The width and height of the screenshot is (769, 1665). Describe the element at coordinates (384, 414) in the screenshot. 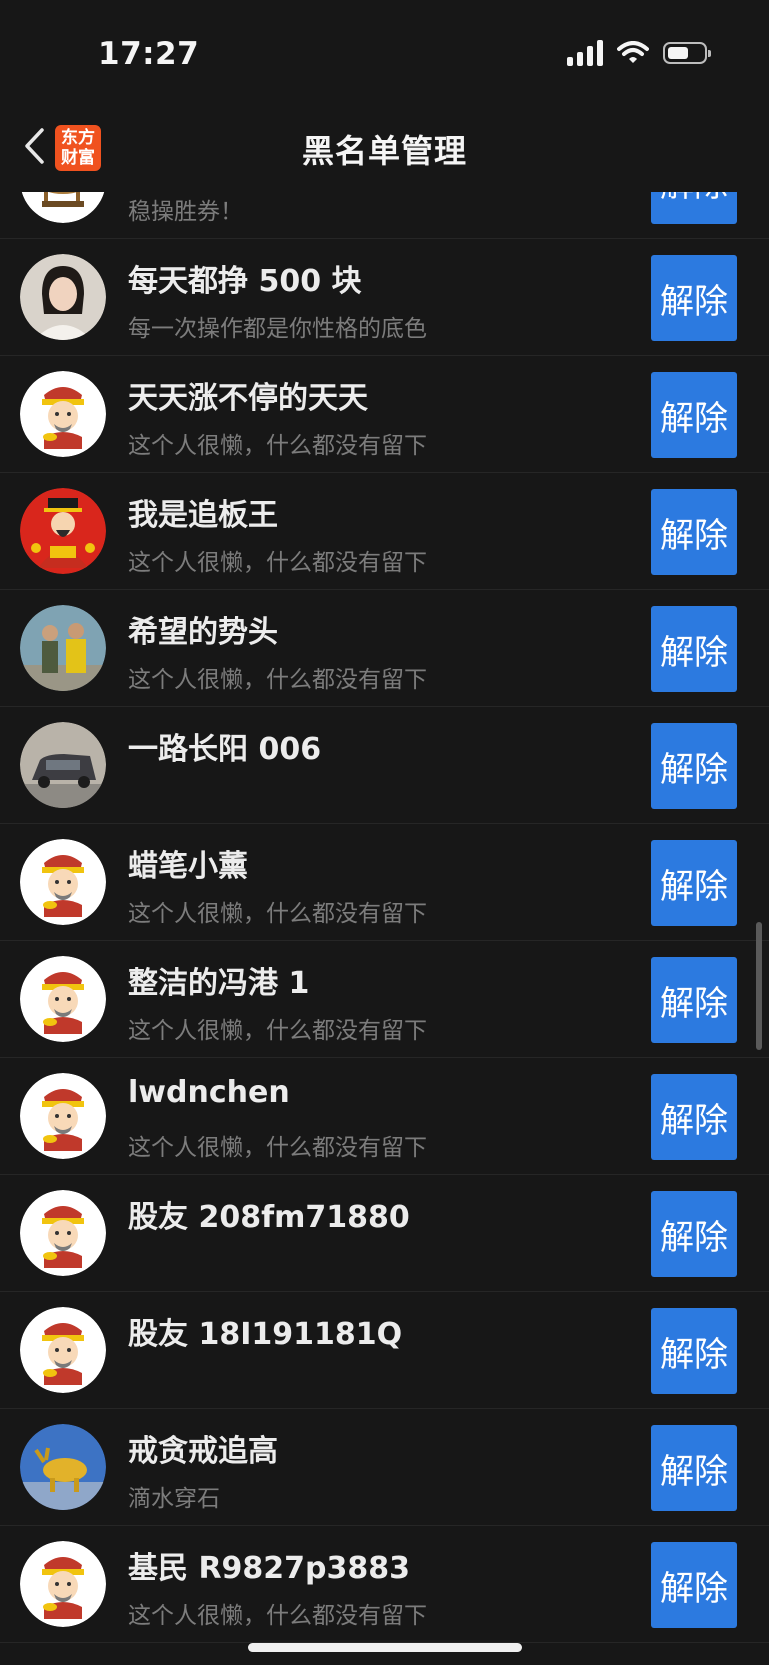

I see `list-item: 天天涨不停的天天这个人很懒，什么都没有留下 解除` at that location.